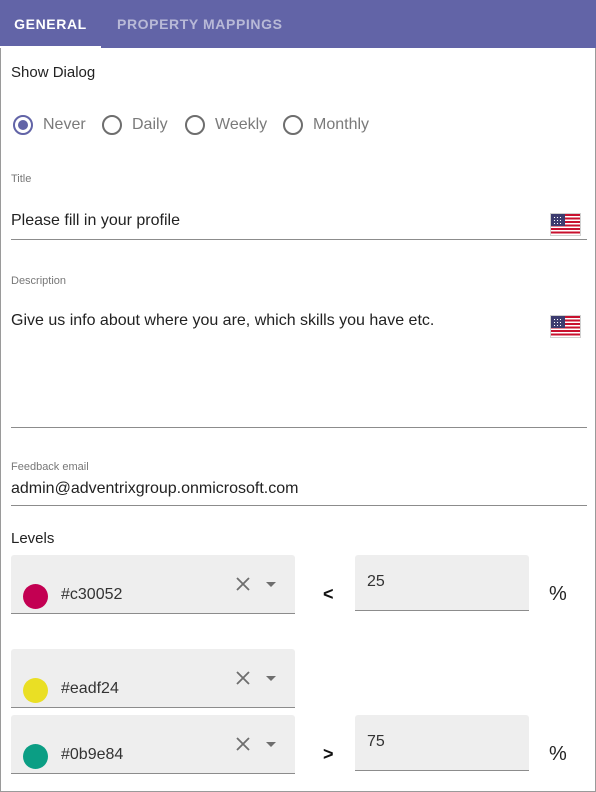 This screenshot has width=596, height=792. Describe the element at coordinates (298, 24) in the screenshot. I see `tab-bar: GENERAL PROPERTY MAPPINGS` at that location.